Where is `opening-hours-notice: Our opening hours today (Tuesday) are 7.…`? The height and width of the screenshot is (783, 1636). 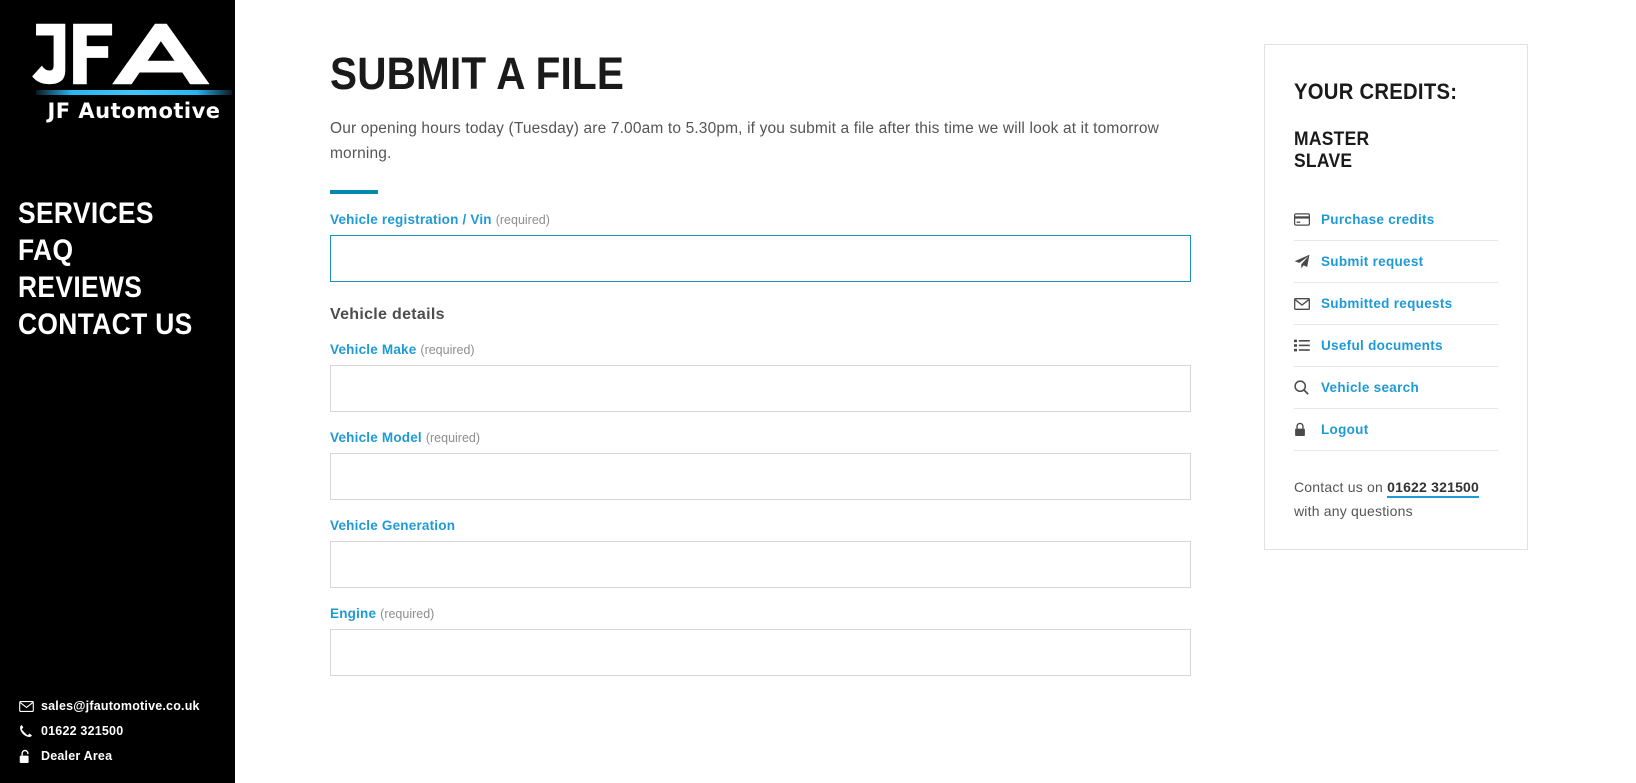 opening-hours-notice: Our opening hours today (Tuesday) are 7.… is located at coordinates (744, 141).